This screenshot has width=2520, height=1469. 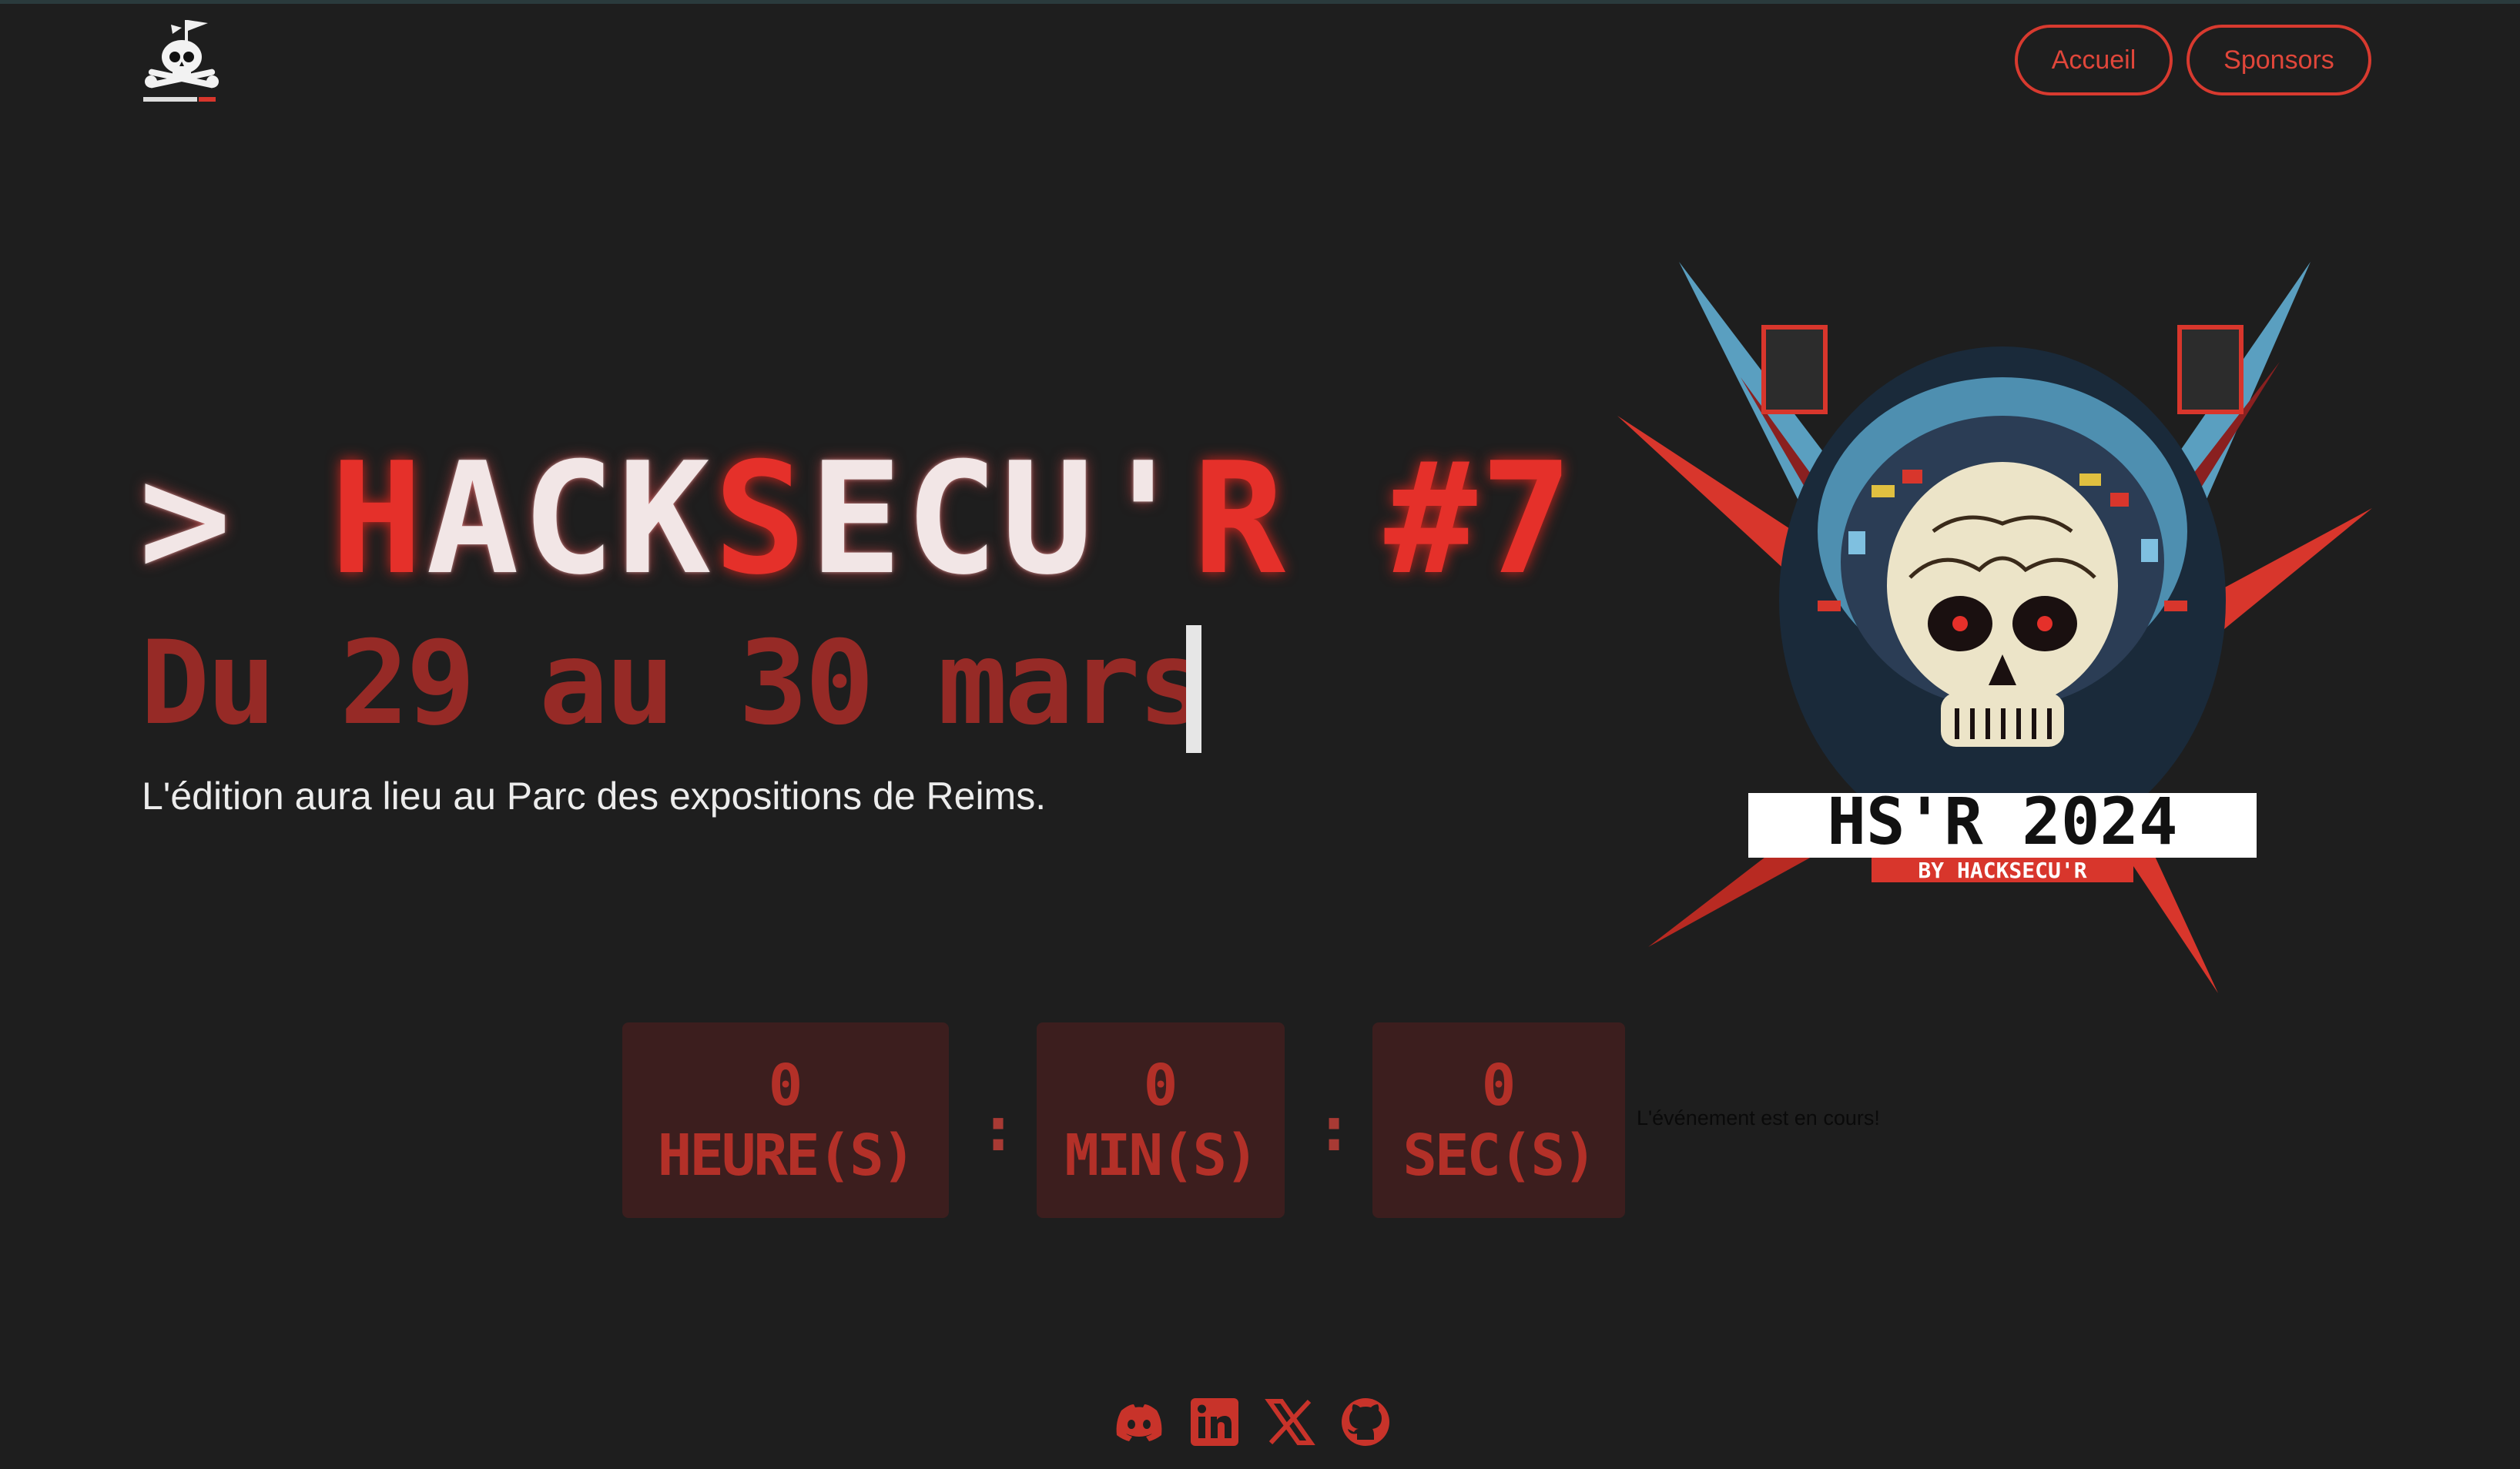 I want to click on top-strip, so click(x=1260, y=2).